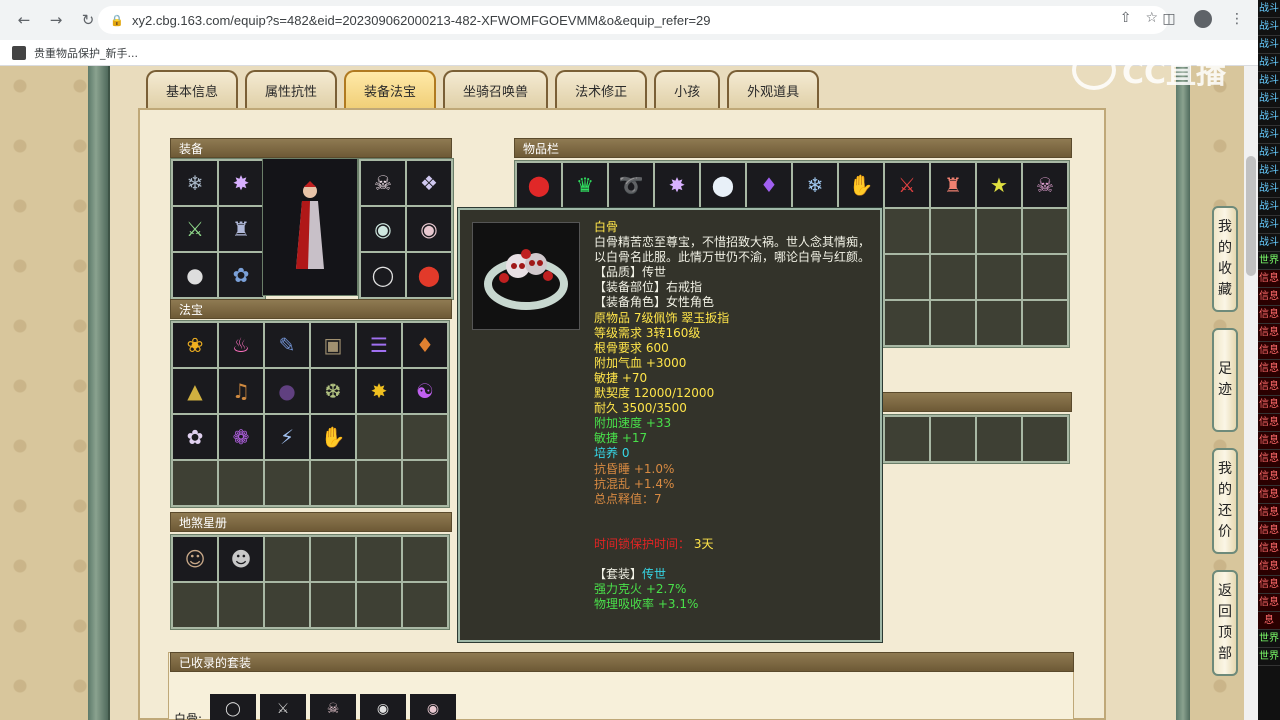 This screenshot has width=1280, height=720. Describe the element at coordinates (291, 89) in the screenshot. I see `tab-attributes: 属性抗性` at that location.